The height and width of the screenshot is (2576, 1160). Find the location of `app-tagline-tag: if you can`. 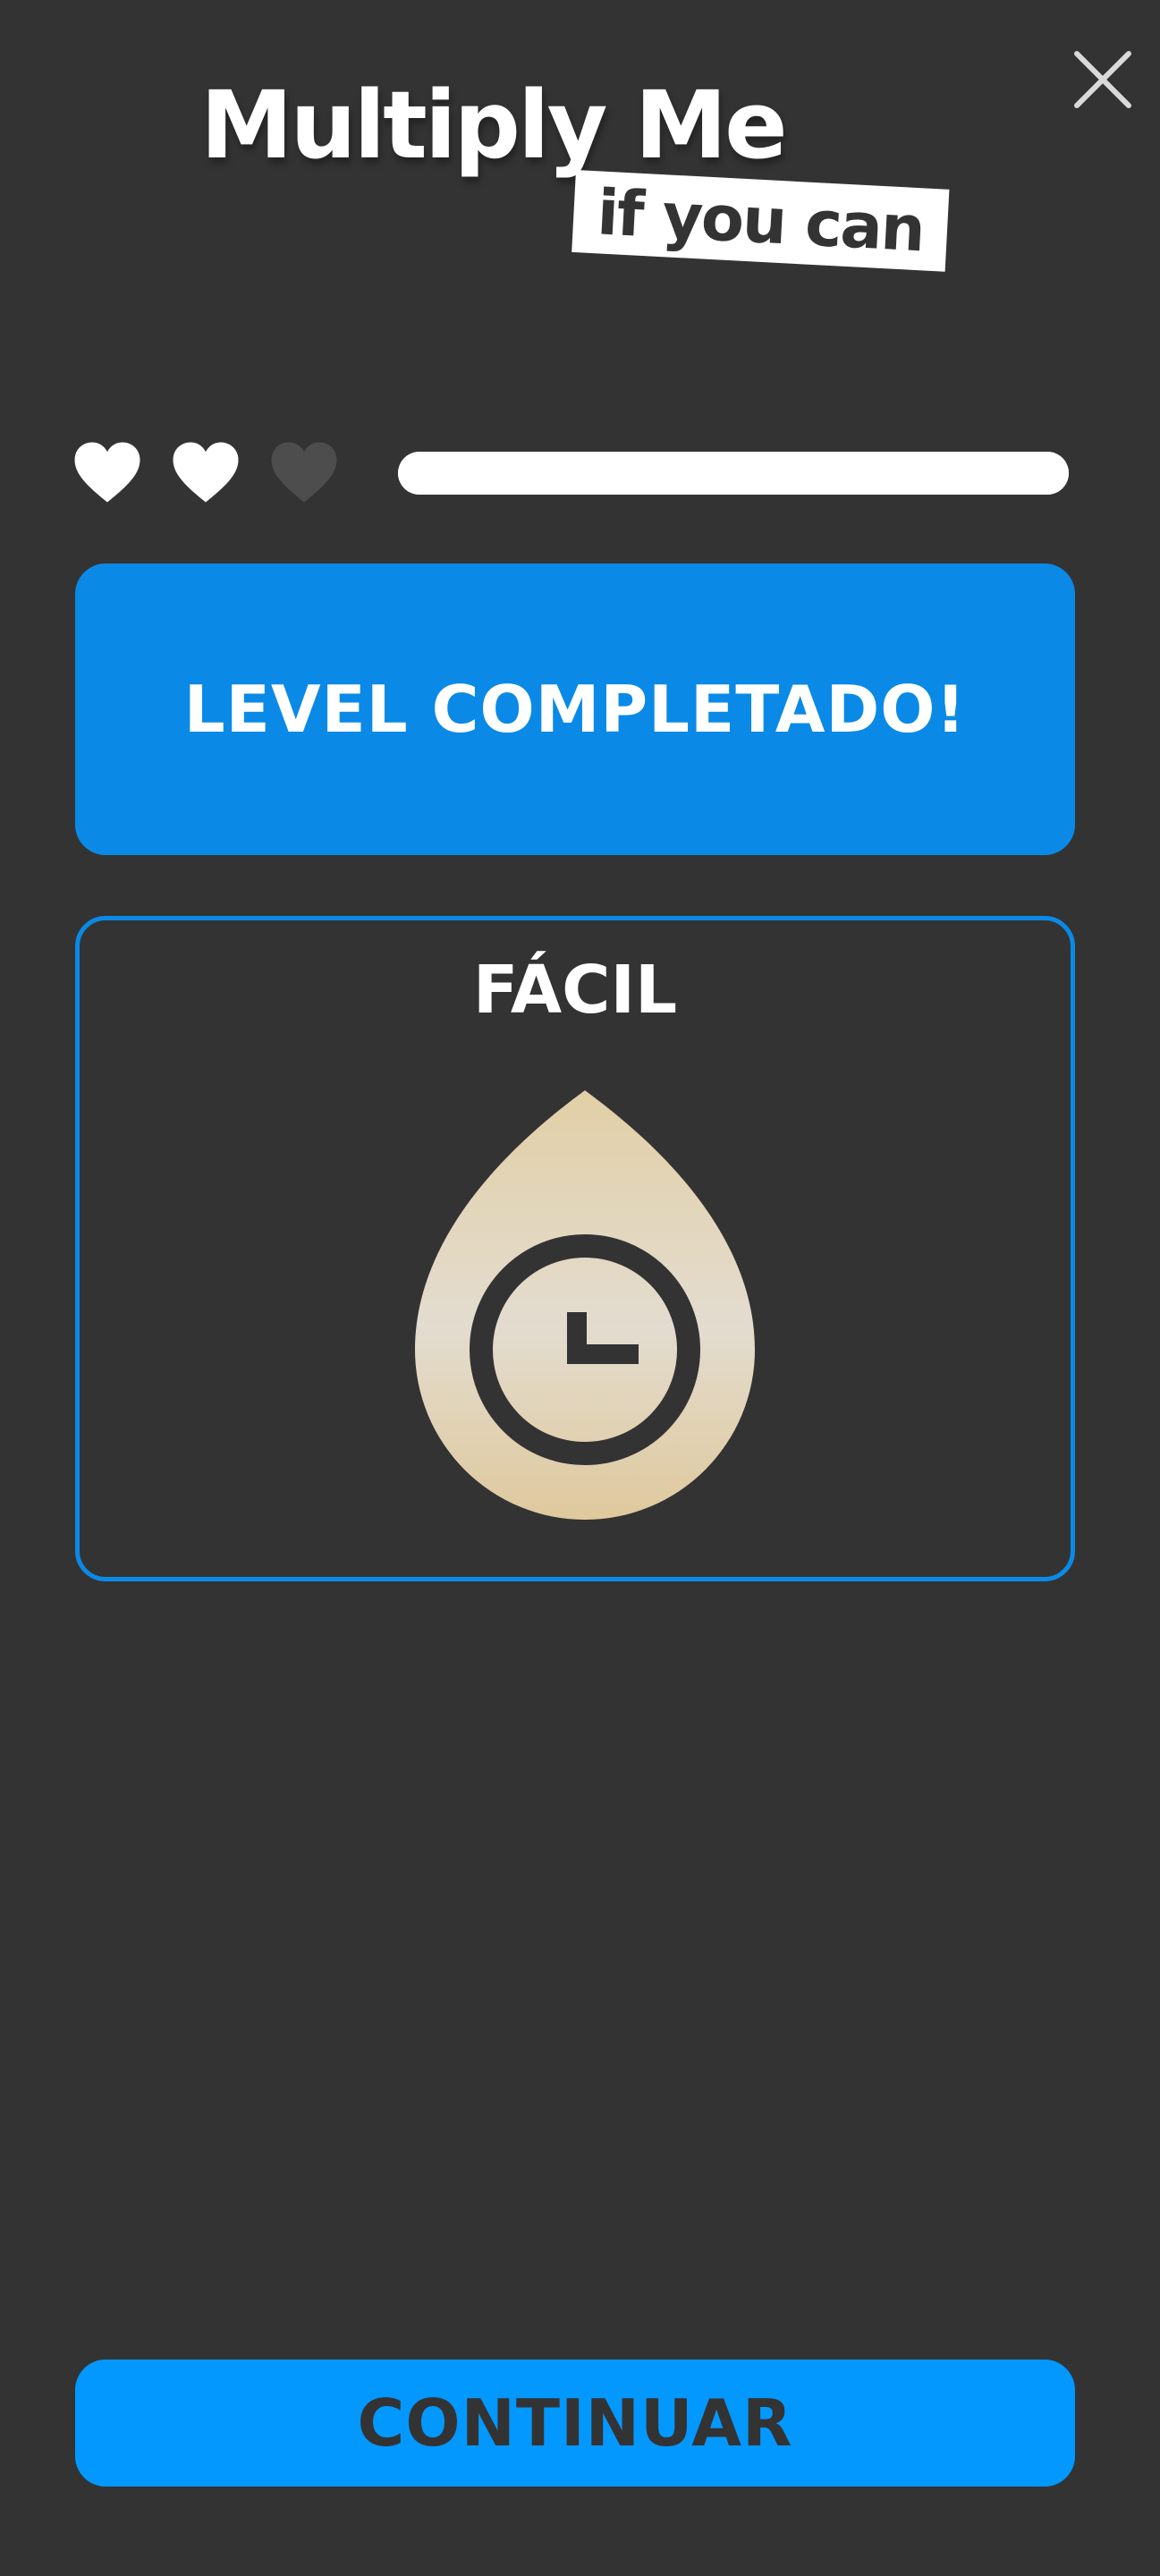

app-tagline-tag: if you can is located at coordinates (761, 221).